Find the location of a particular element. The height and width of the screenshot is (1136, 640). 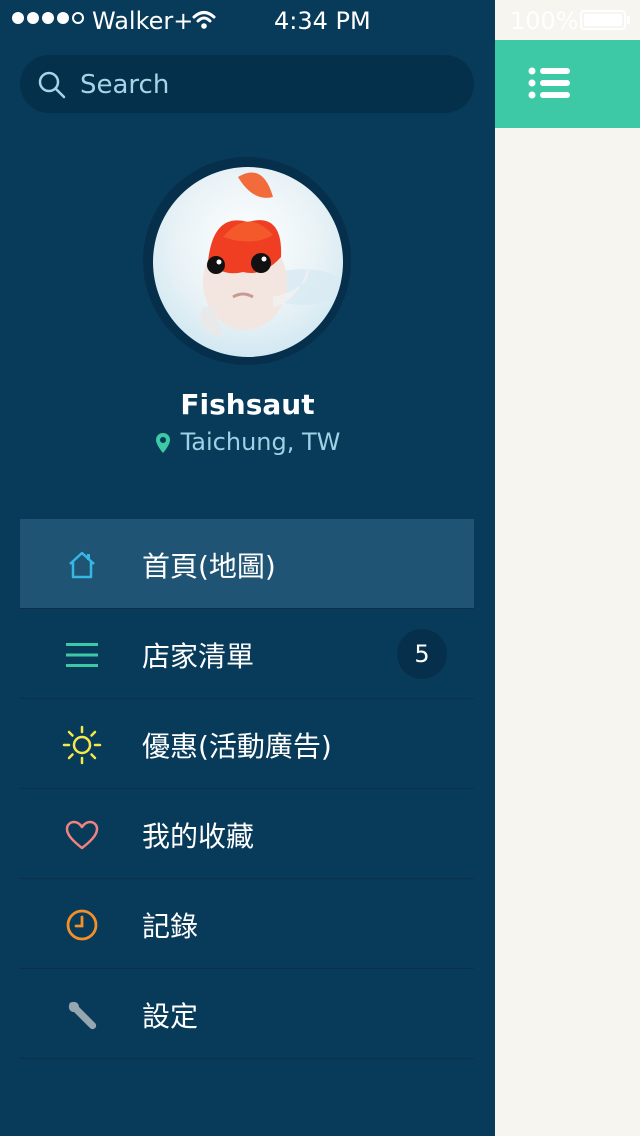

home-icon is located at coordinates (82, 565).